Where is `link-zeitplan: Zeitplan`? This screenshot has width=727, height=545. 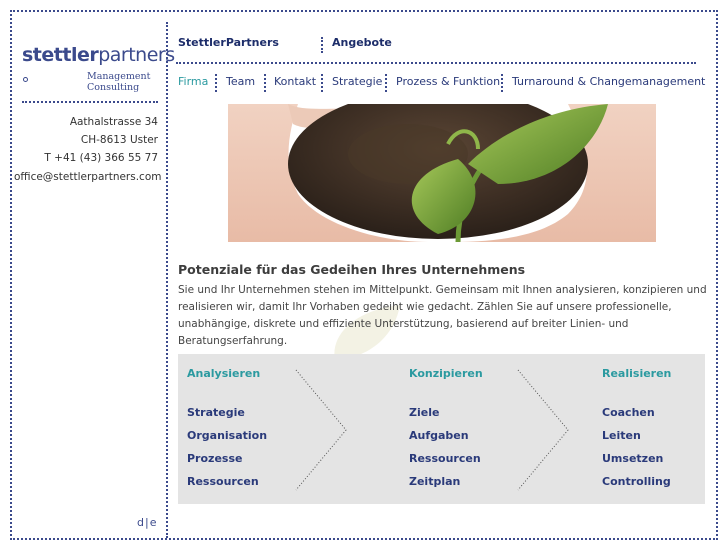 link-zeitplan: Zeitplan is located at coordinates (434, 481).